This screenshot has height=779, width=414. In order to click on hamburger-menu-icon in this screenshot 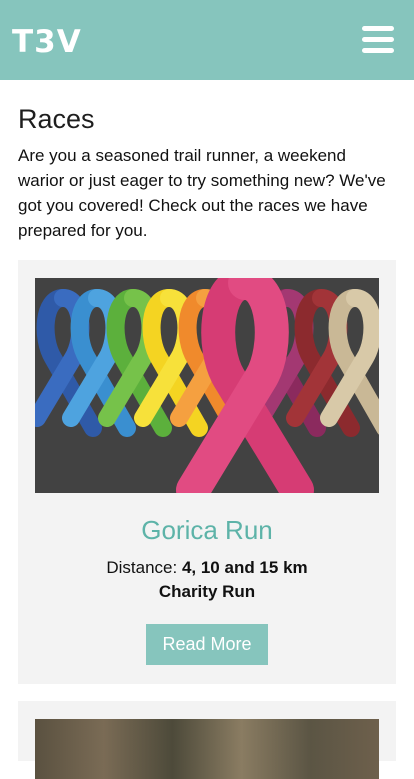, I will do `click(378, 40)`.